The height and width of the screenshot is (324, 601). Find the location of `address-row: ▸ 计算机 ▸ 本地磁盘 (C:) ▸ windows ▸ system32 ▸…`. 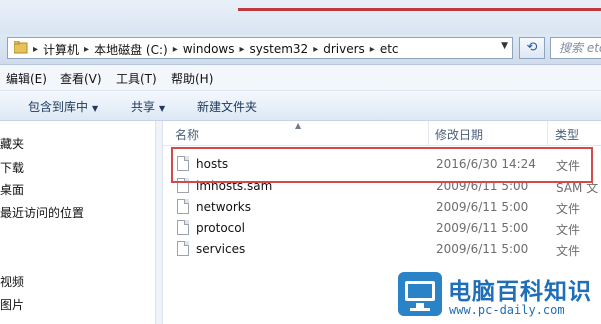

address-row: ▸ 计算机 ▸ 本地磁盘 (C:) ▸ windows ▸ system32 ▸… is located at coordinates (300, 49).